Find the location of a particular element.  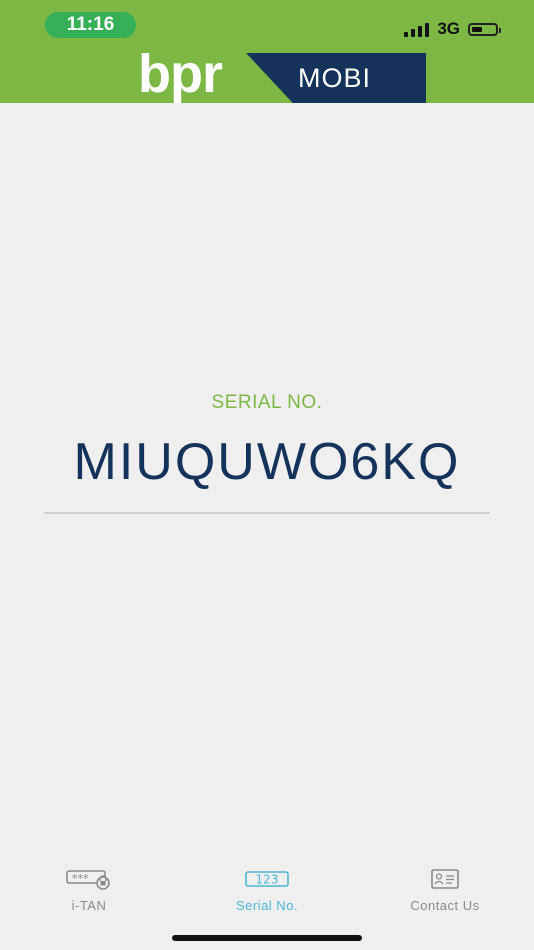

signal-icon is located at coordinates (417, 29).